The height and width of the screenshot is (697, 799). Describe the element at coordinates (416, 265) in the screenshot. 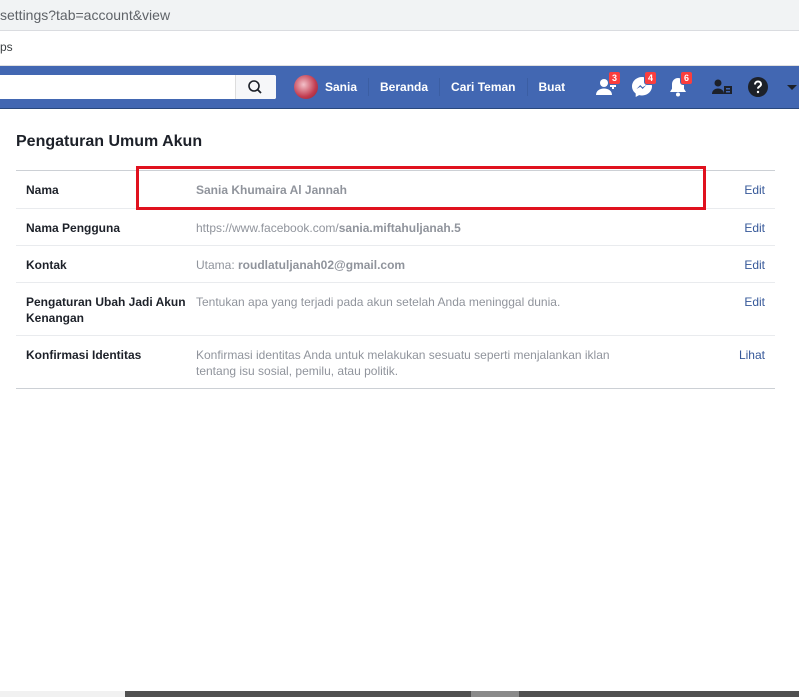

I see `row-value: Utama: roudlatuljanah02@gmail.com` at that location.